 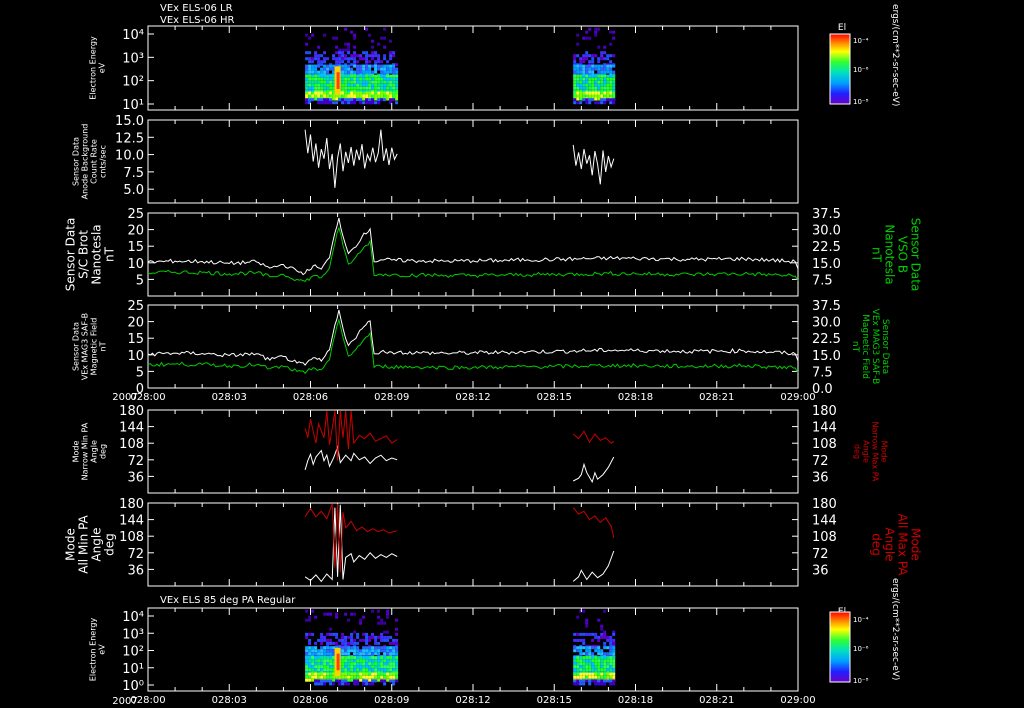 I want to click on colorbar-unit: ergs/(cm**2-sr-sec-eV), so click(x=895, y=55).